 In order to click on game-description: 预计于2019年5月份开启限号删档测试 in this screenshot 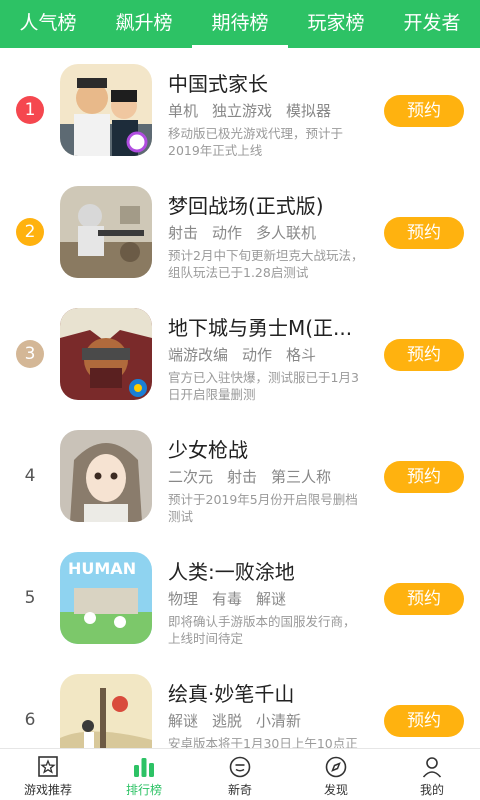, I will do `click(263, 508)`.